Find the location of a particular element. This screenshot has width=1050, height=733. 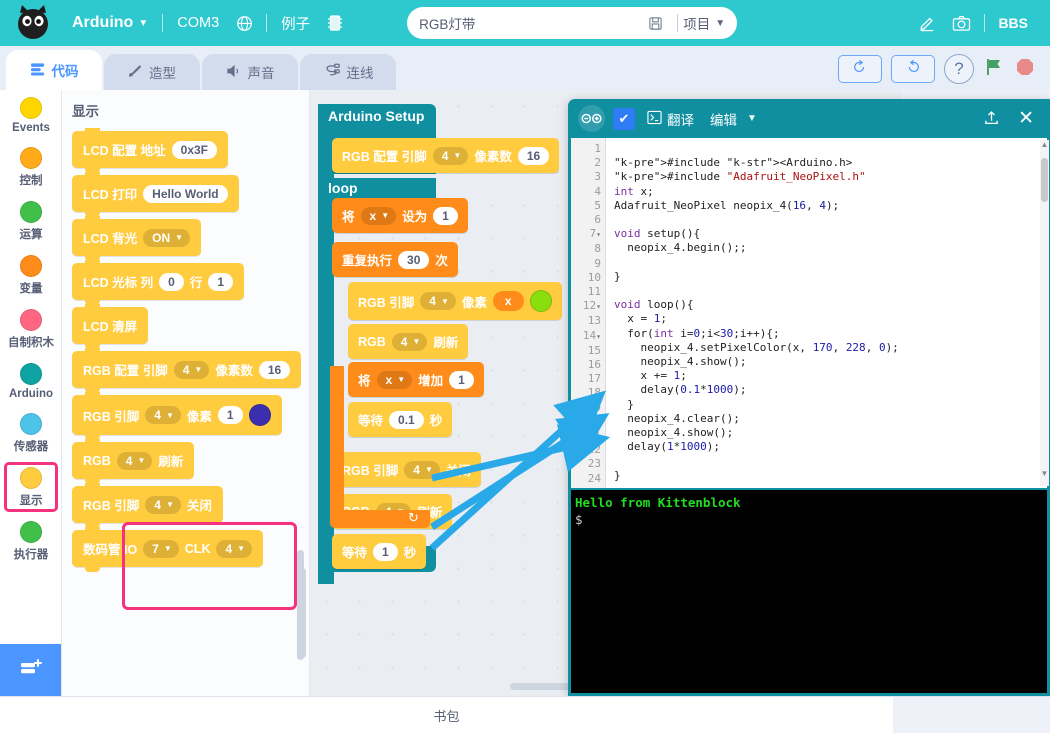

category-item-0: Events is located at coordinates (30, 115).